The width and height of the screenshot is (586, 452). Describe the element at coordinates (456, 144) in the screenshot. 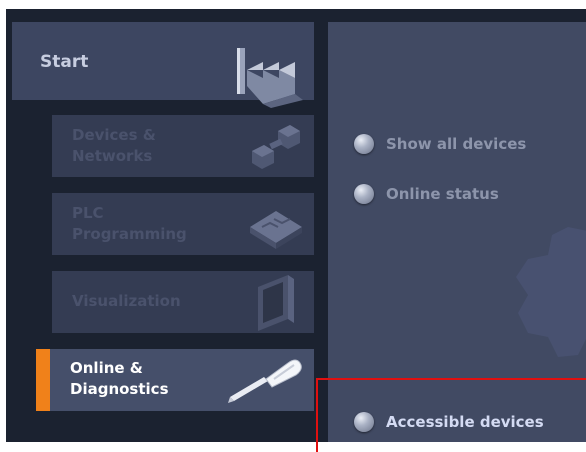

I see `show-all-devices-label: Show all devices` at that location.